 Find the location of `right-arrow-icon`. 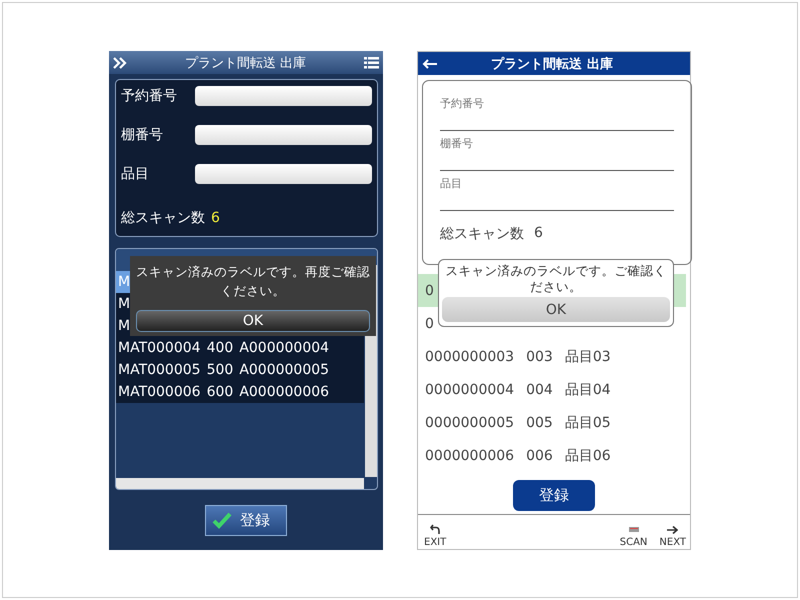

right-arrow-icon is located at coordinates (672, 530).